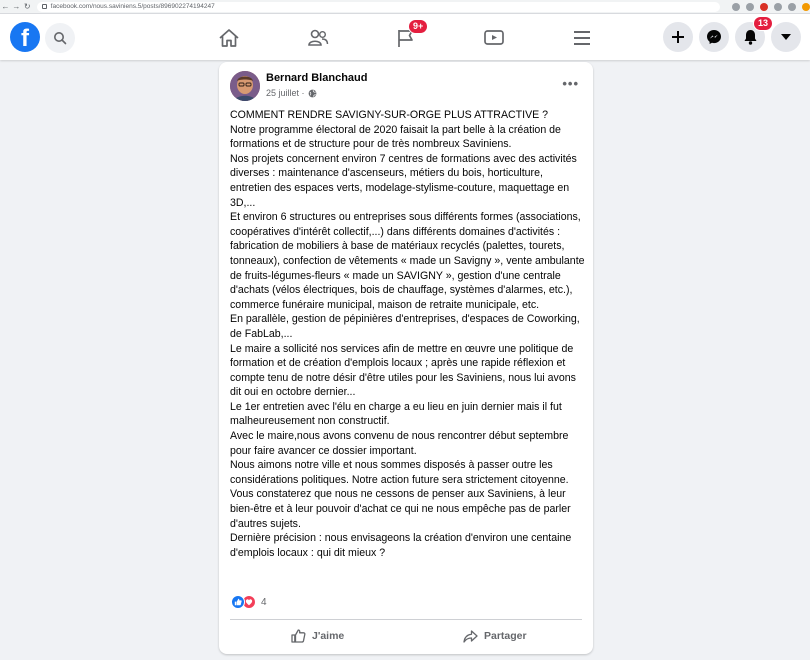  Describe the element at coordinates (764, 6) in the screenshot. I see `extension-icon` at that location.